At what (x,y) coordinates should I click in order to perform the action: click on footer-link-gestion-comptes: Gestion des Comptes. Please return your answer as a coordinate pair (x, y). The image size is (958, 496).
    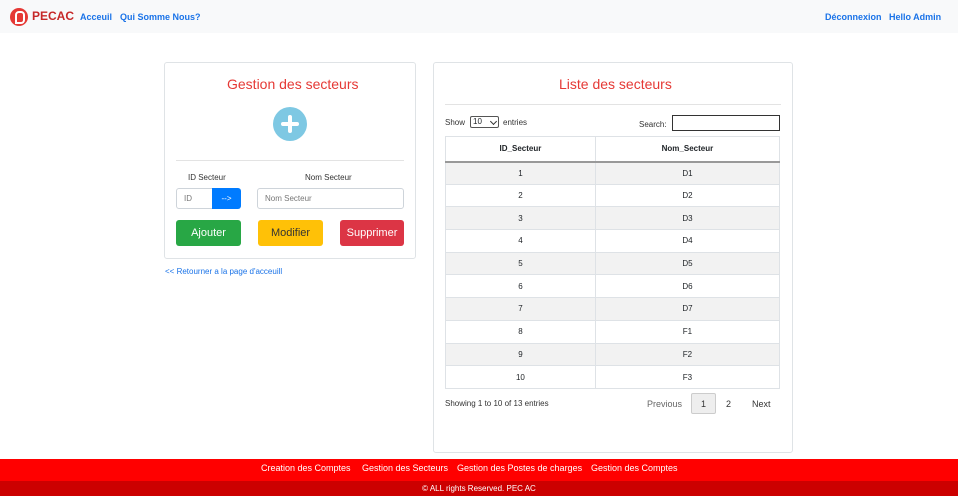
    Looking at the image, I should click on (634, 468).